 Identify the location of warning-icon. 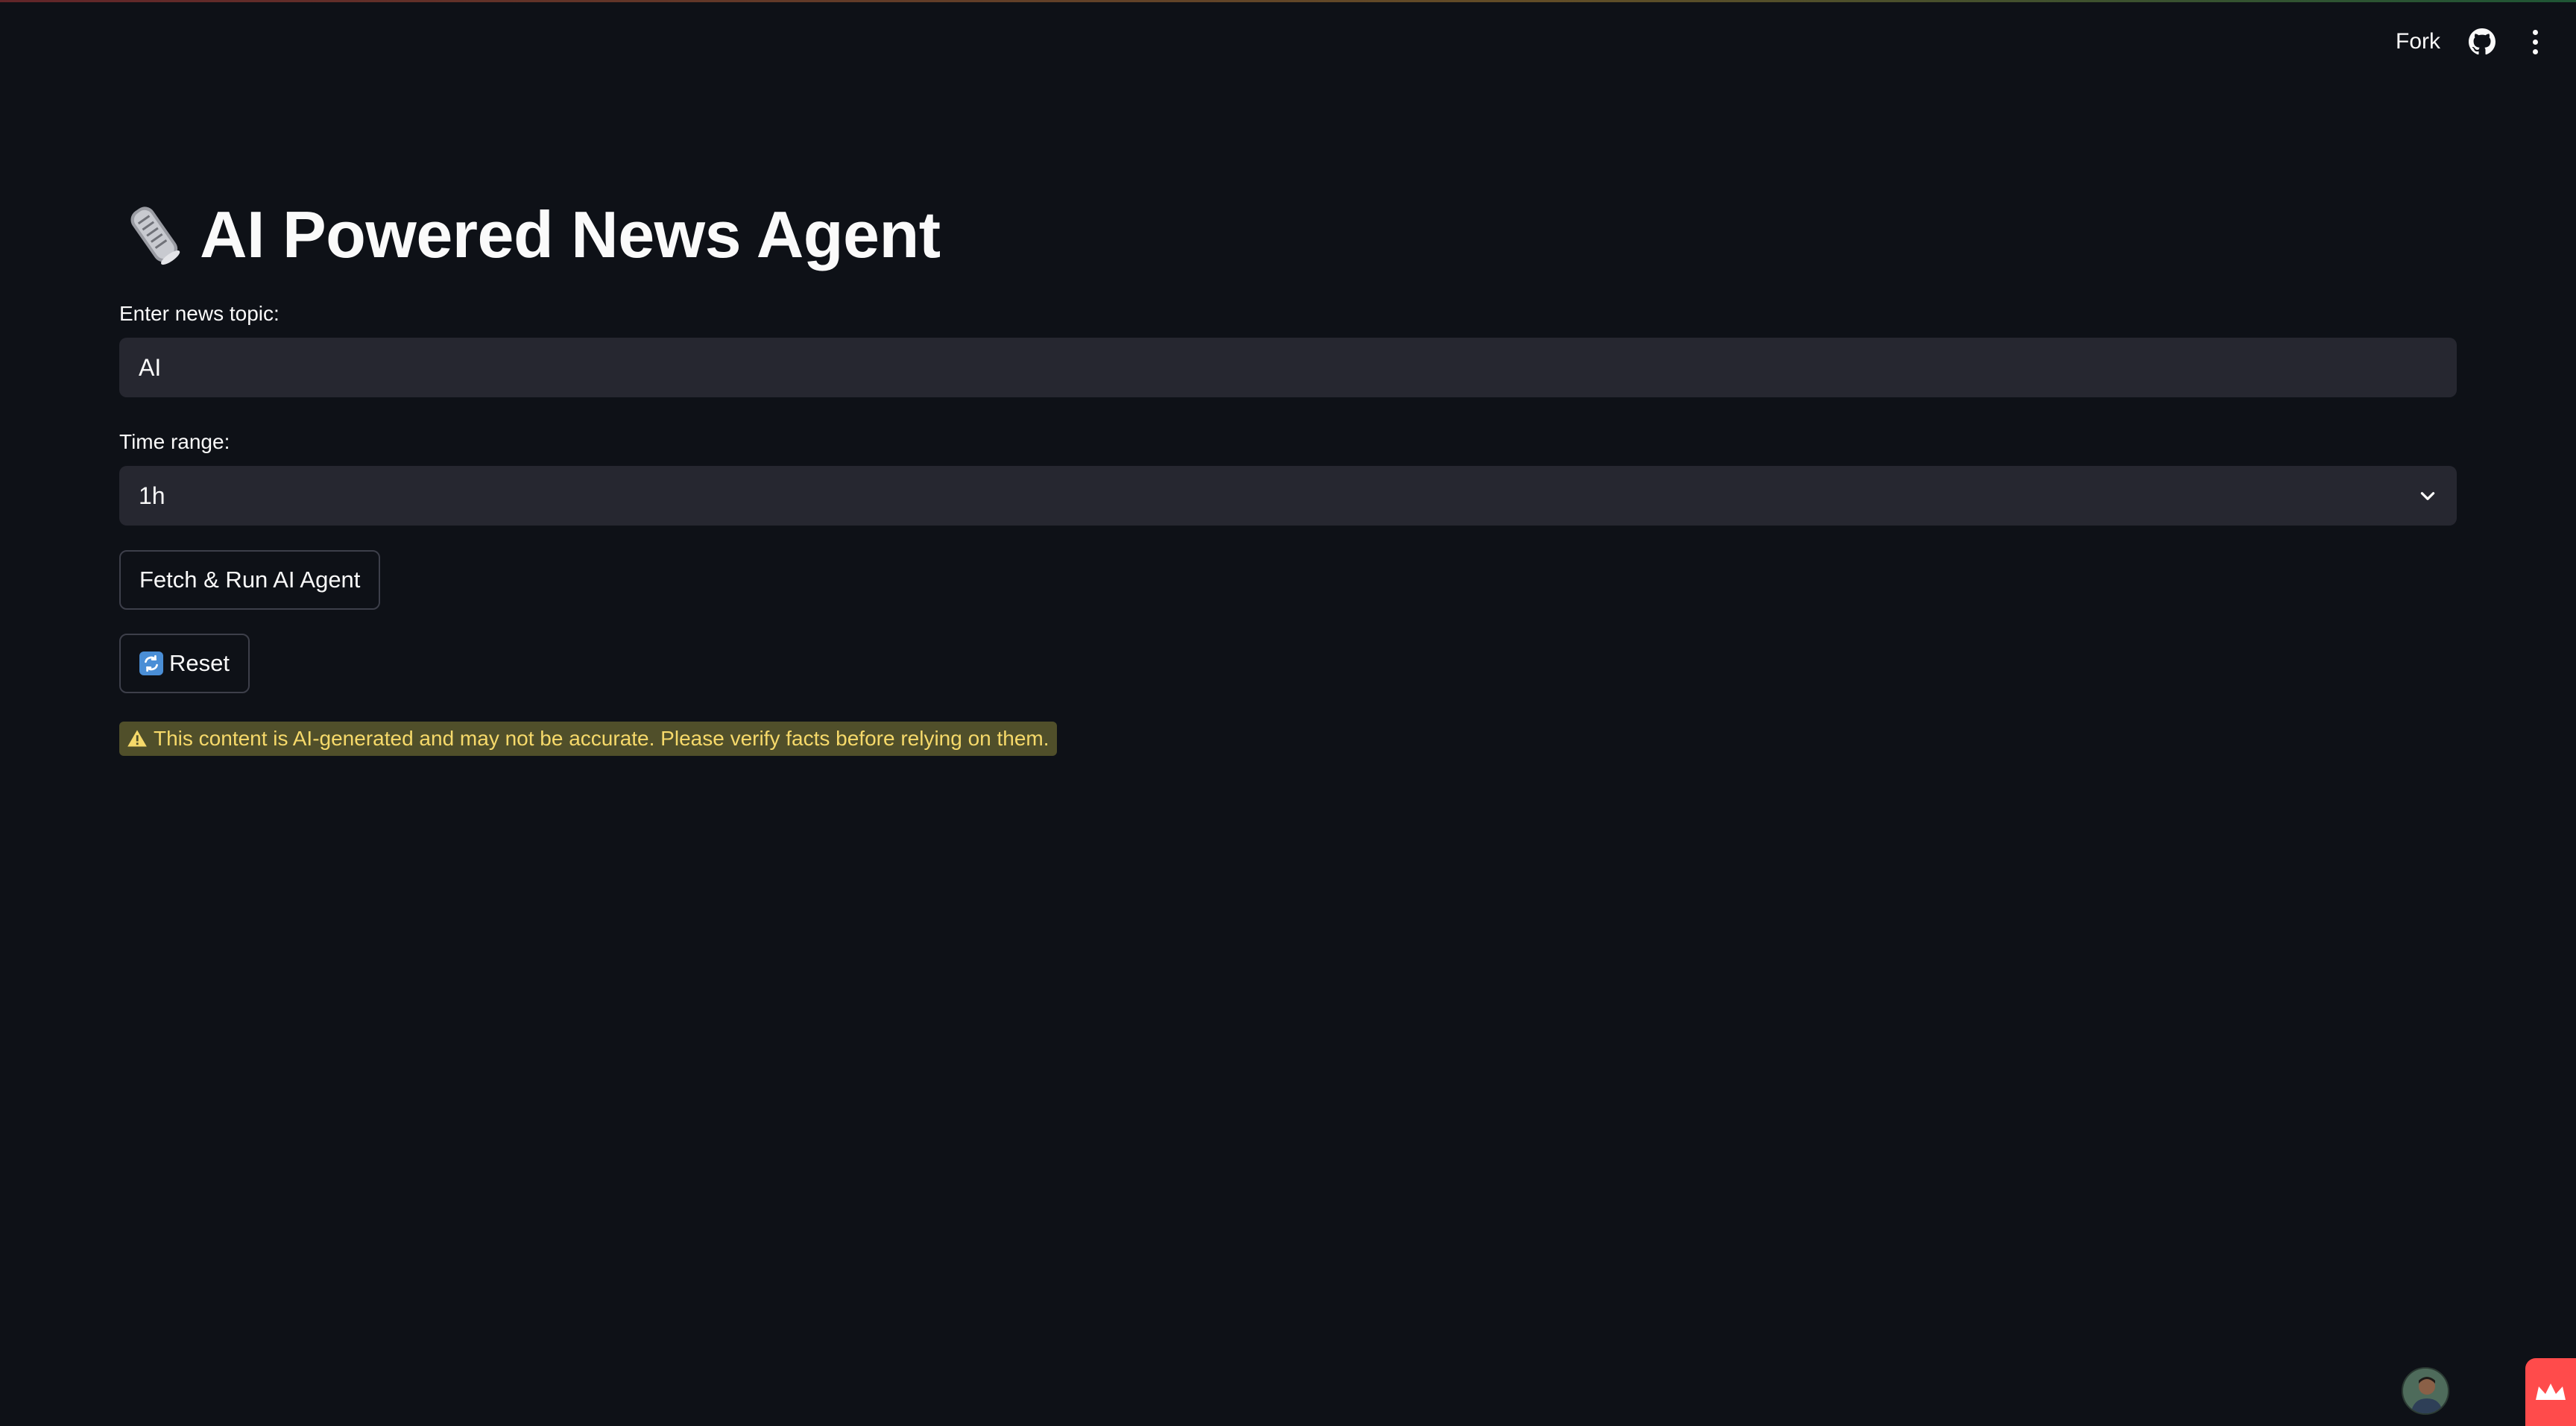
(137, 738).